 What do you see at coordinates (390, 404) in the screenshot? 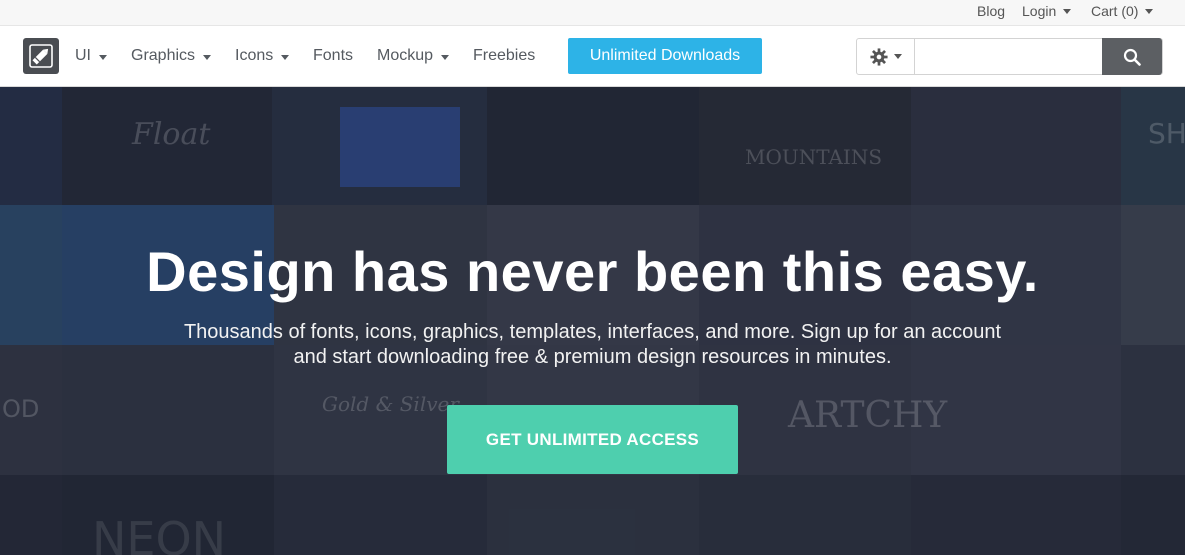
I see `collage-word: Gold & Silver` at bounding box center [390, 404].